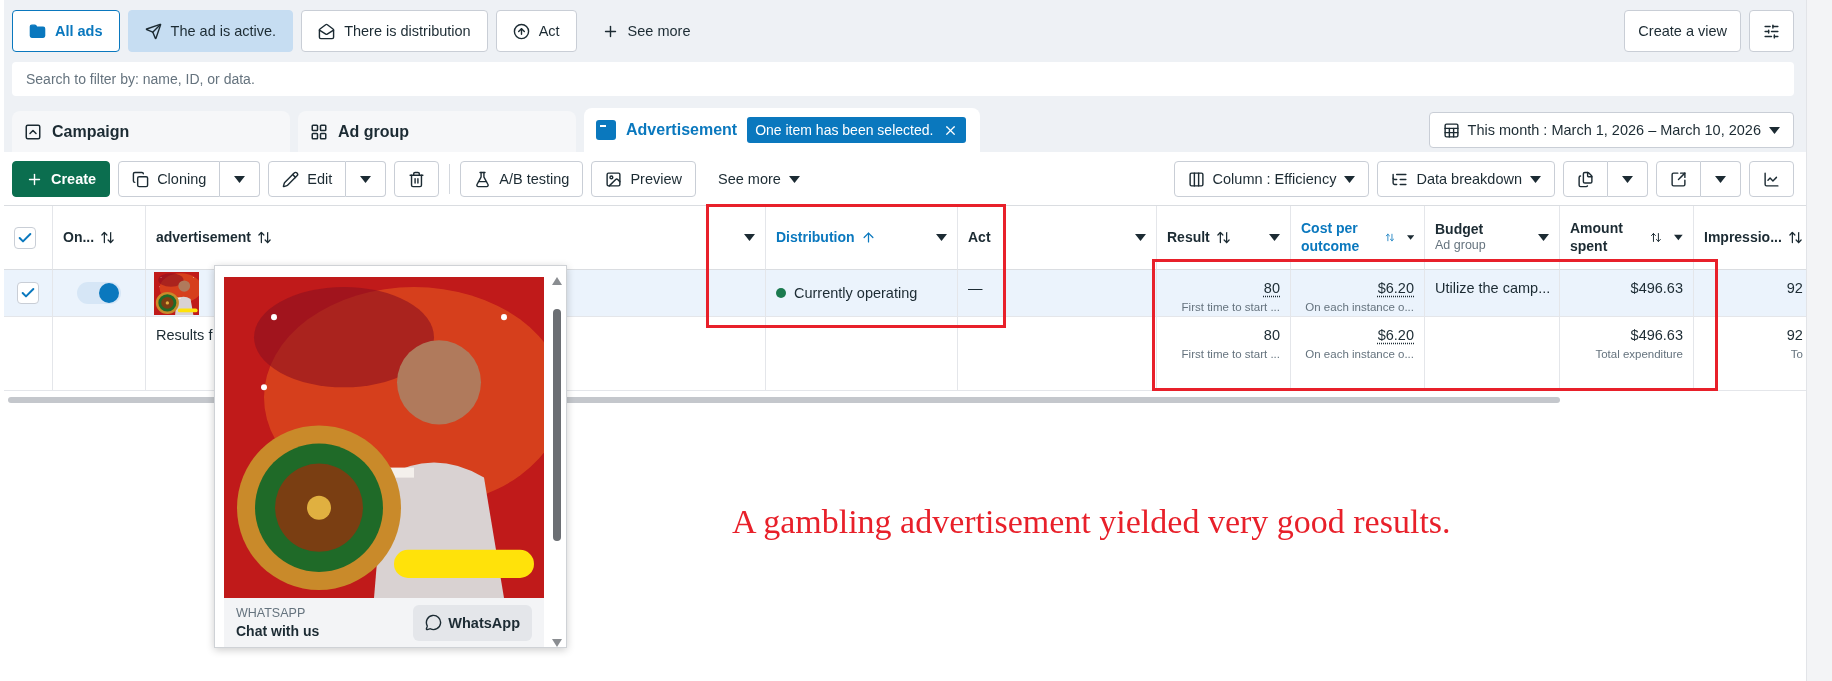 This screenshot has width=1832, height=681. I want to click on cta-title: Chat with us, so click(278, 631).